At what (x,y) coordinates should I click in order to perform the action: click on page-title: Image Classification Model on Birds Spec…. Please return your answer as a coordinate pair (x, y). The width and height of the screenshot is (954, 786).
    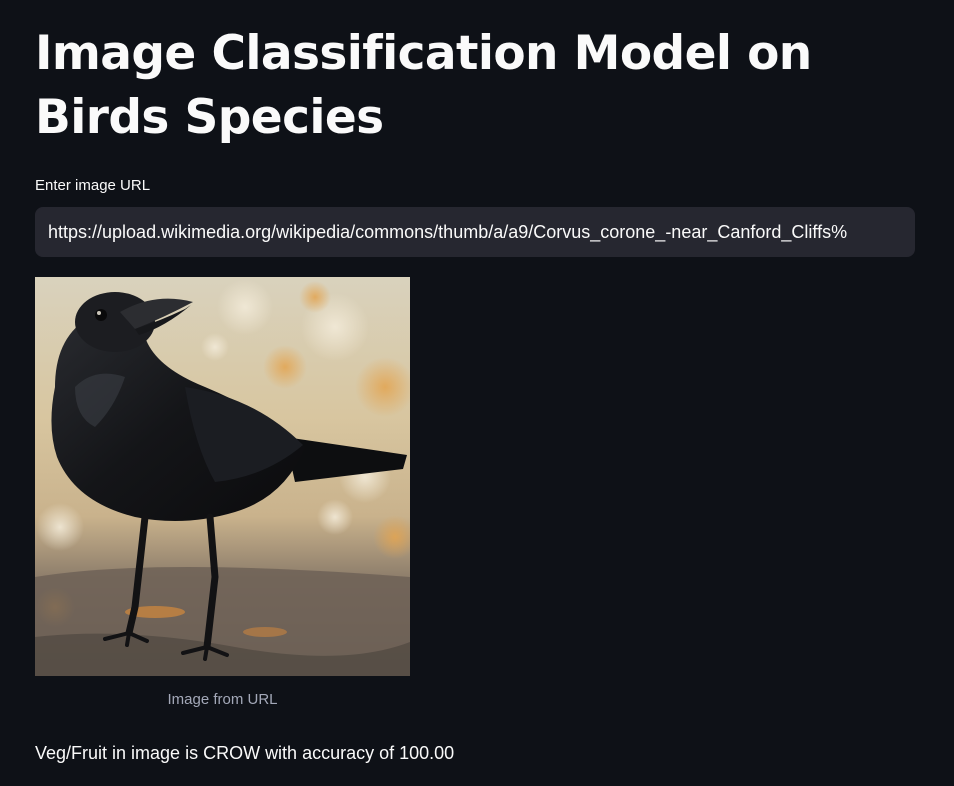
    Looking at the image, I should click on (423, 85).